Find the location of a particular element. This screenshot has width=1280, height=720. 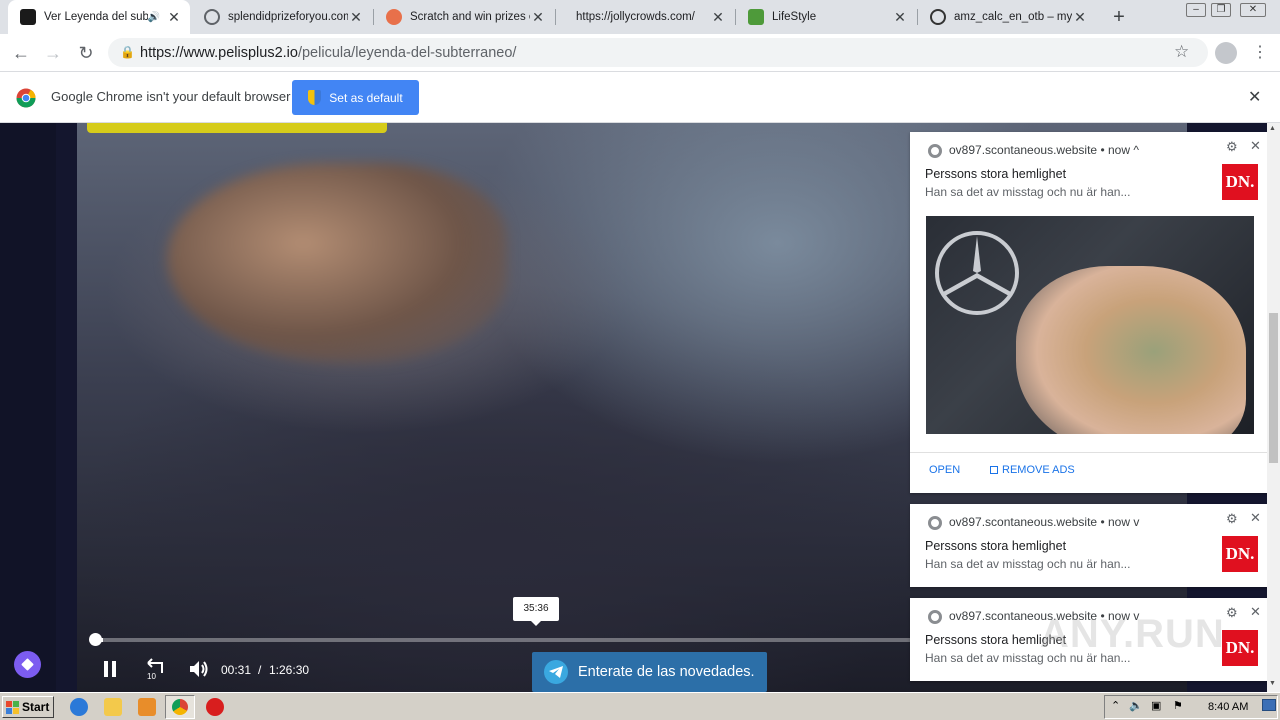

tray-arrow-icon: ⌃ is located at coordinates (1115, 705).